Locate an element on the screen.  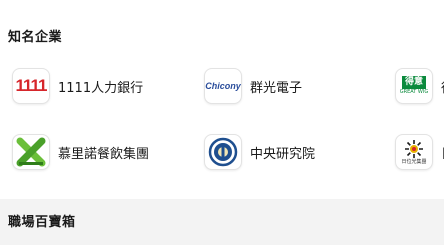
company-name: 1111人力銀行 is located at coordinates (101, 88).